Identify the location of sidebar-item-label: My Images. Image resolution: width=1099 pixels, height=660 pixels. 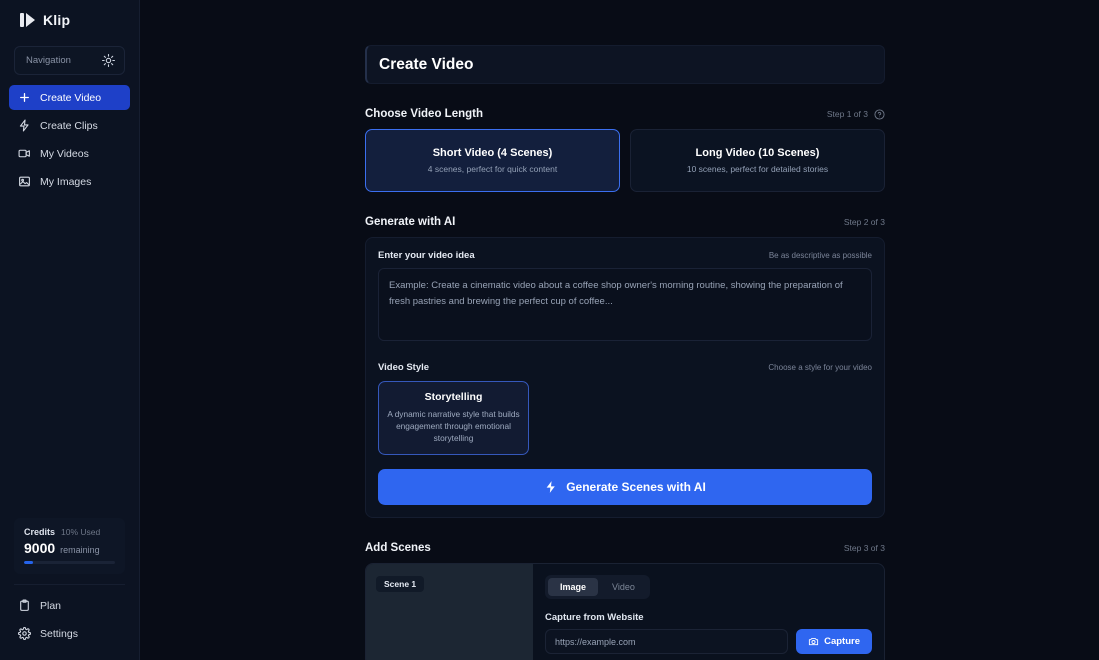
(66, 181).